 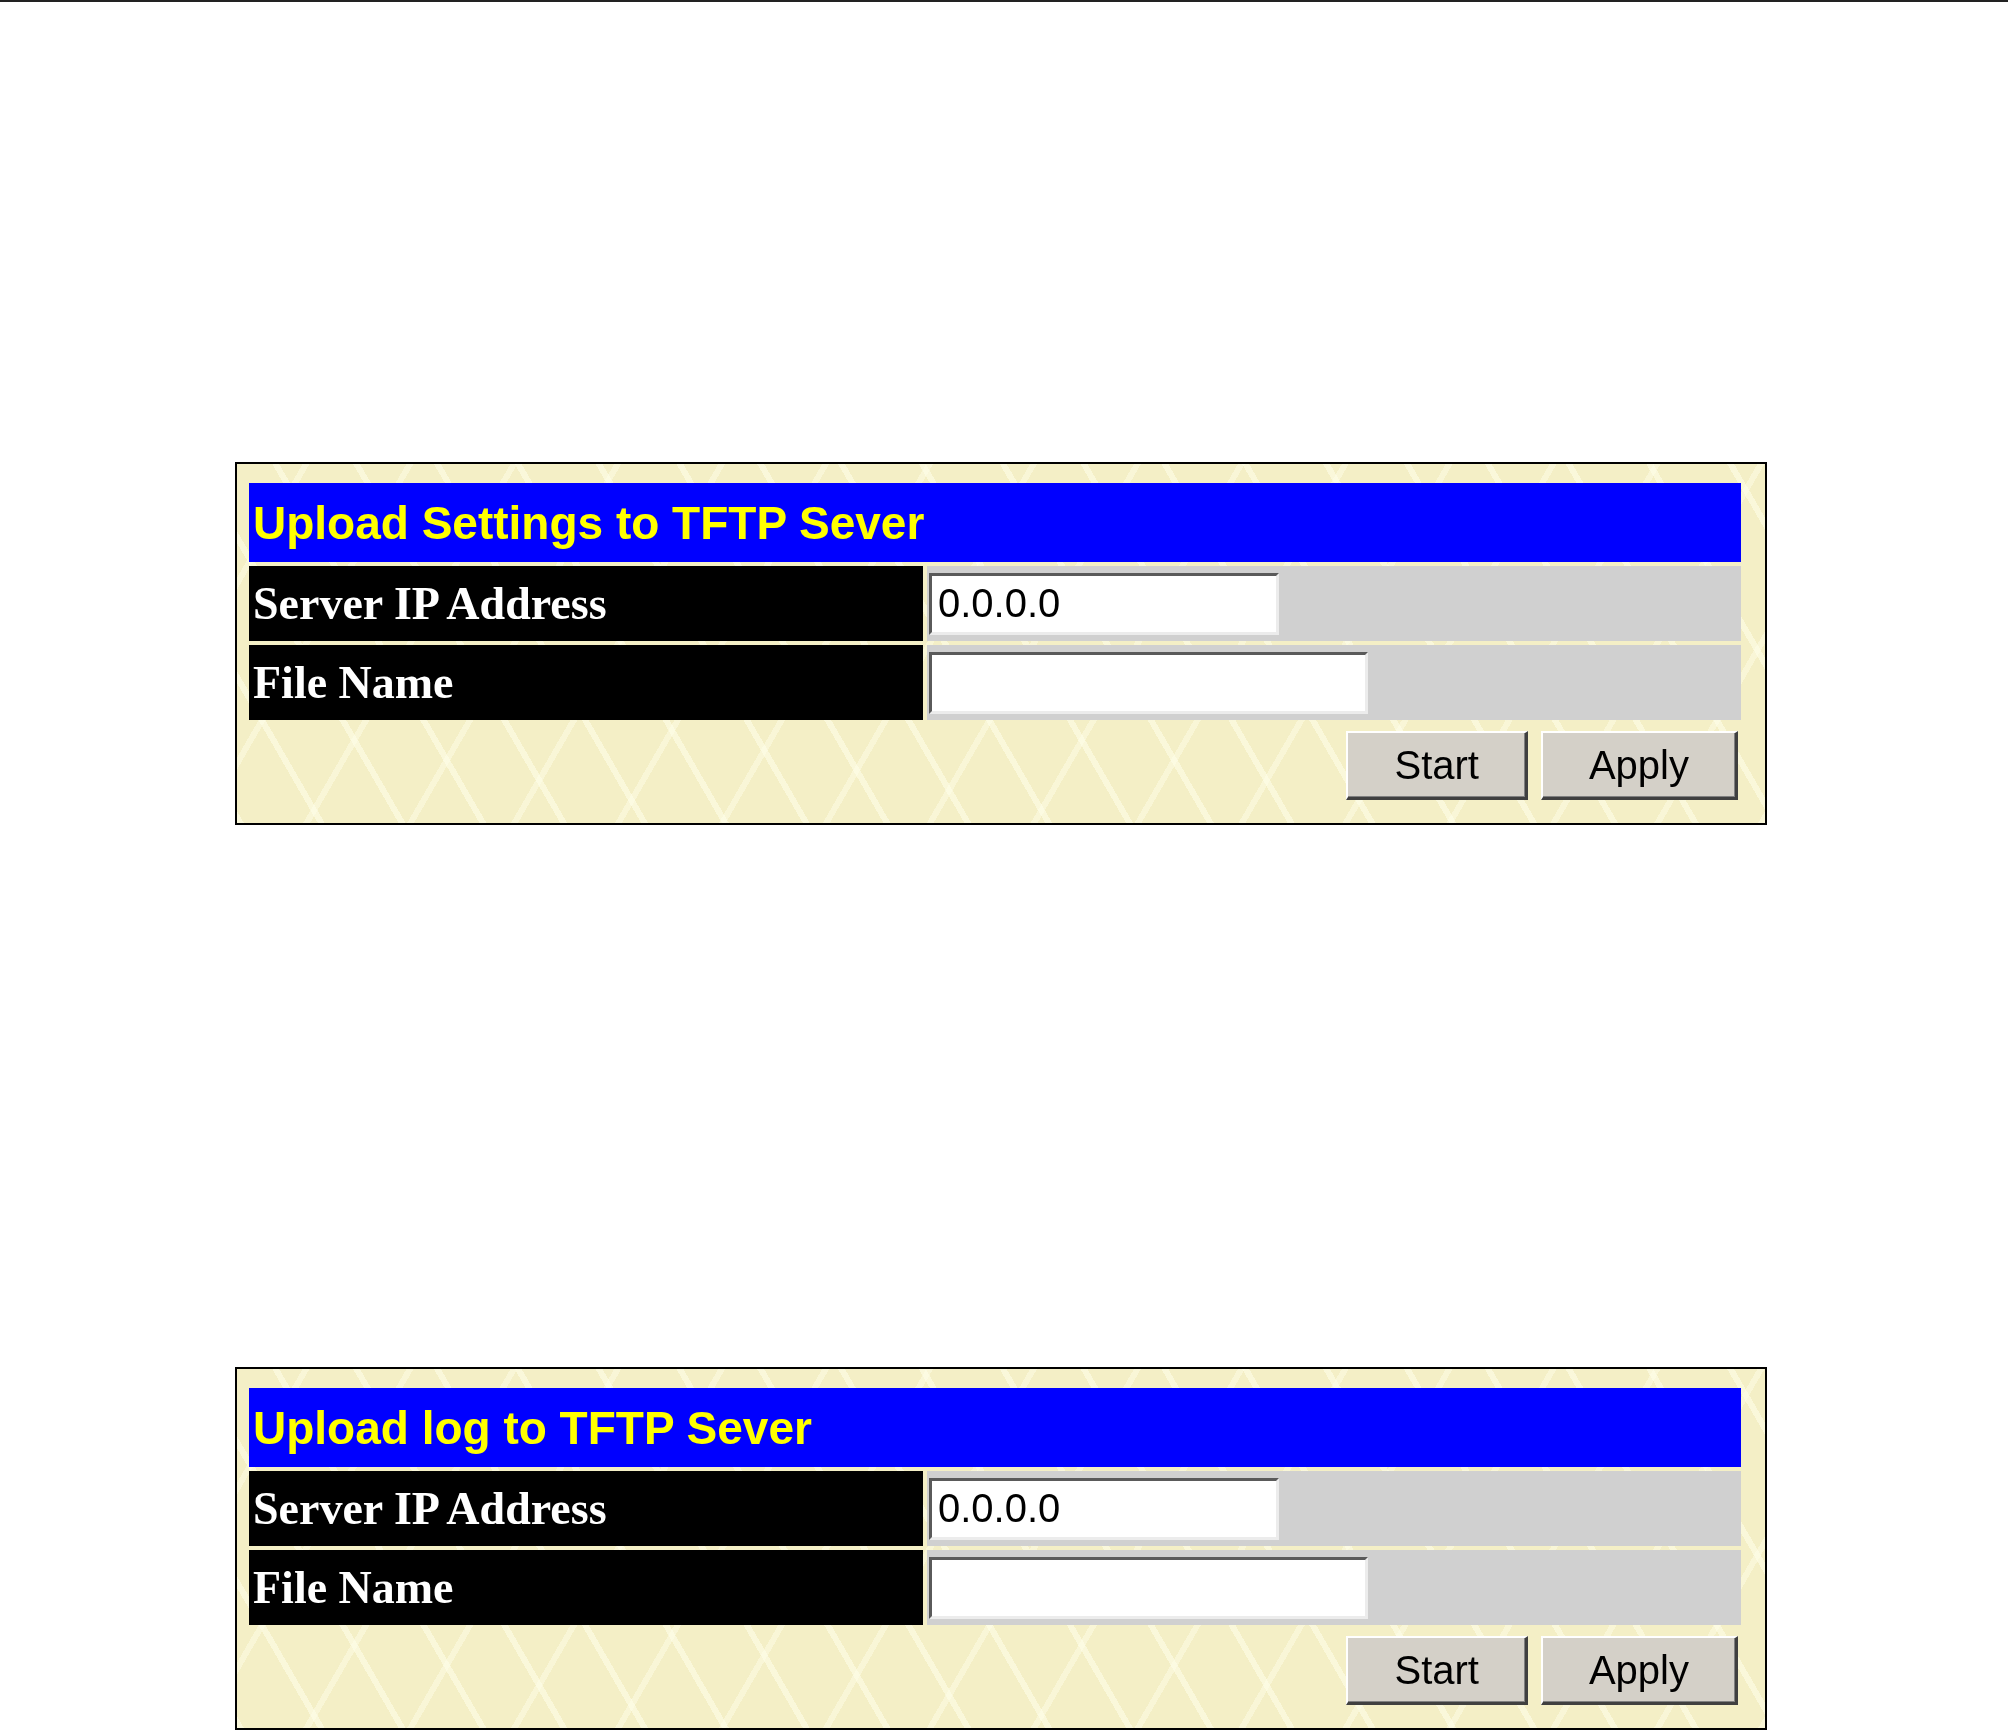 What do you see at coordinates (995, 1427) in the screenshot?
I see `panel-title: Upload log to TFTP Sever` at bounding box center [995, 1427].